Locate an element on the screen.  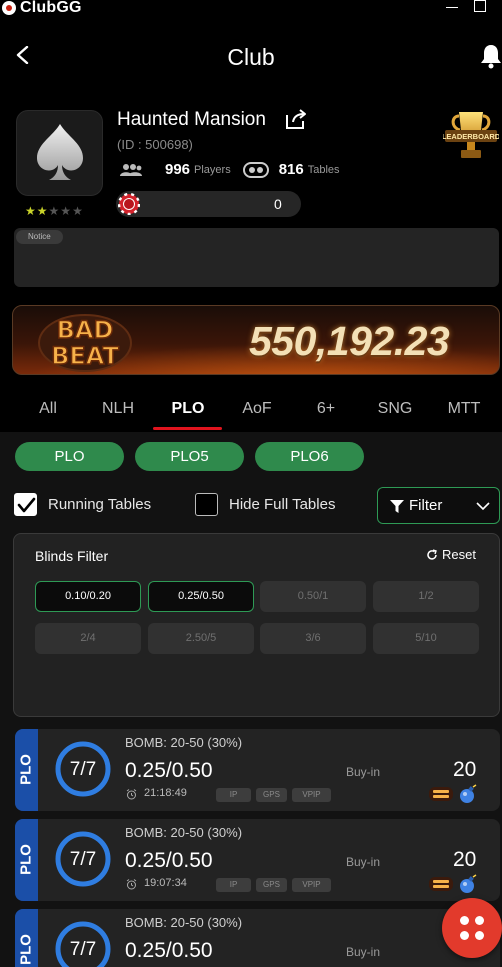
spade-icon is located at coordinates (59, 152).